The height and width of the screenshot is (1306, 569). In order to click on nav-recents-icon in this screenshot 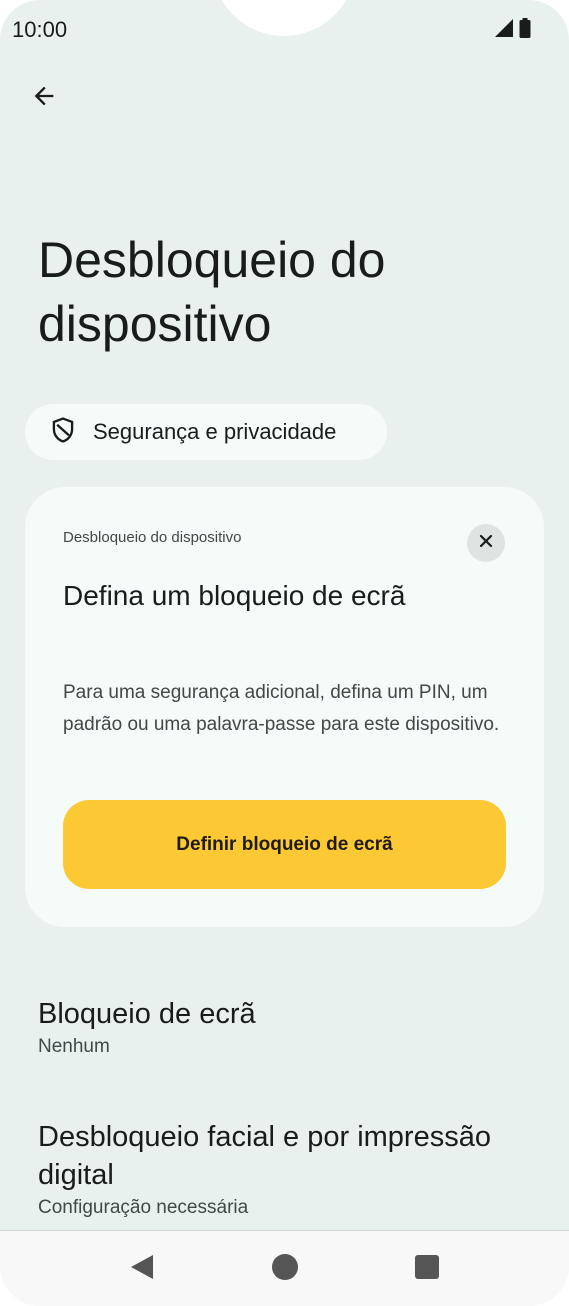, I will do `click(427, 1269)`.